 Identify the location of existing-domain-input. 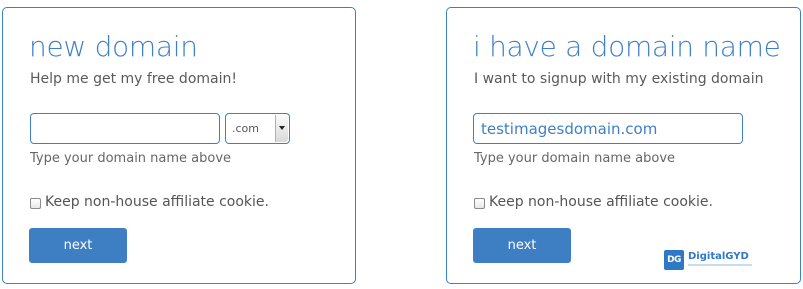
(608, 128).